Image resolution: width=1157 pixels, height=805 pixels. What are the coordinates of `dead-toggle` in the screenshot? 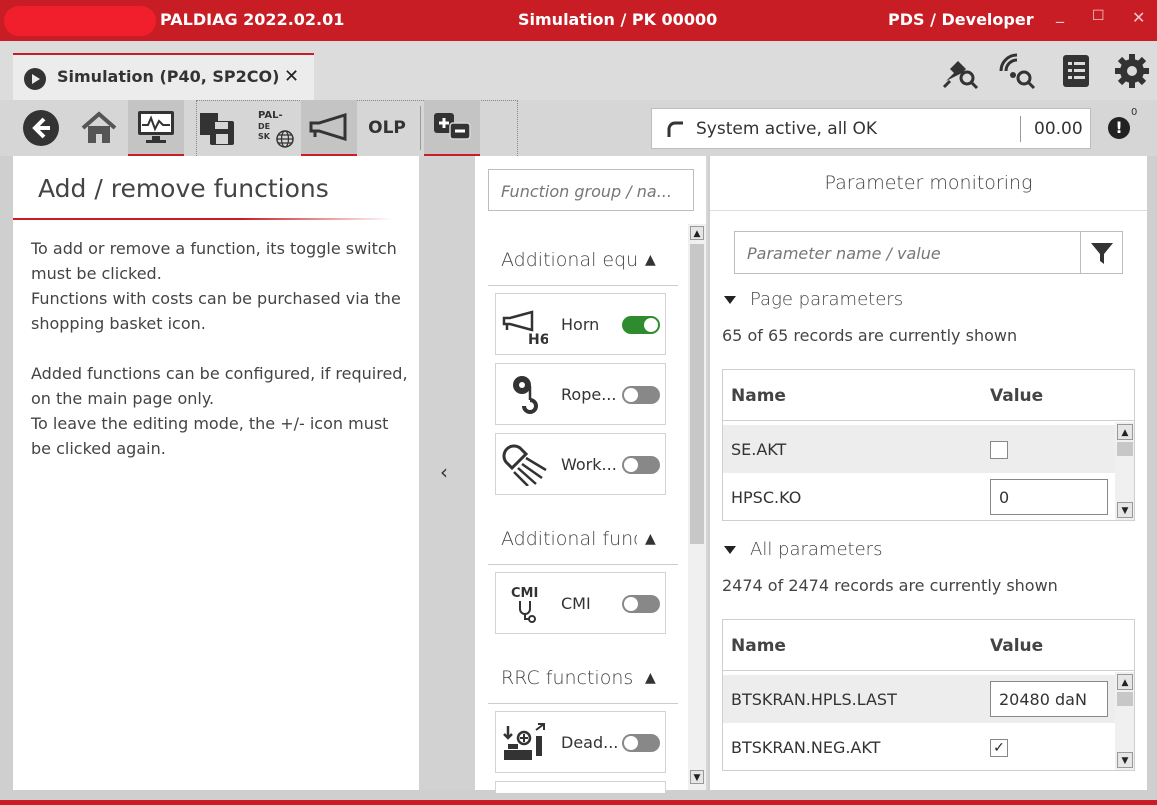 It's located at (641, 743).